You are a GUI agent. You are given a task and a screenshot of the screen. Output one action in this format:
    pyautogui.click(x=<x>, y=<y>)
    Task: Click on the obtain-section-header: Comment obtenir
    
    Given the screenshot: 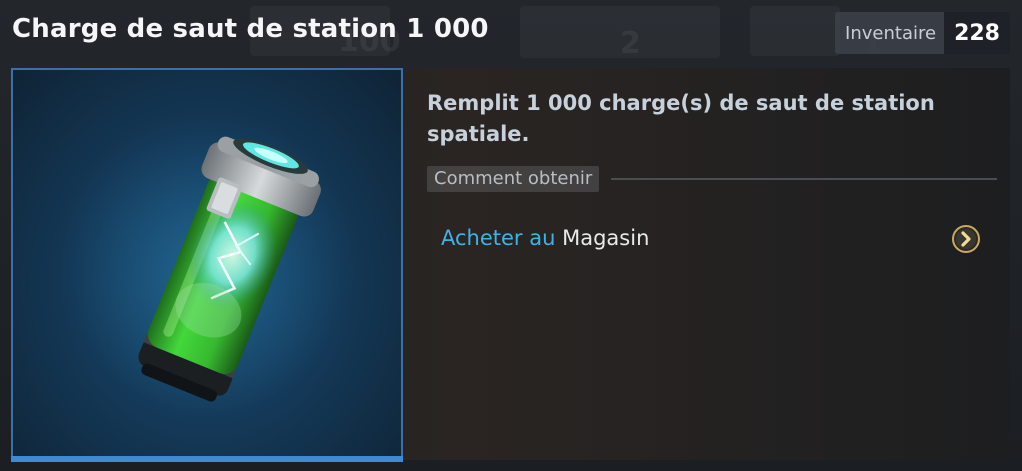 What is the action you would take?
    pyautogui.click(x=712, y=179)
    